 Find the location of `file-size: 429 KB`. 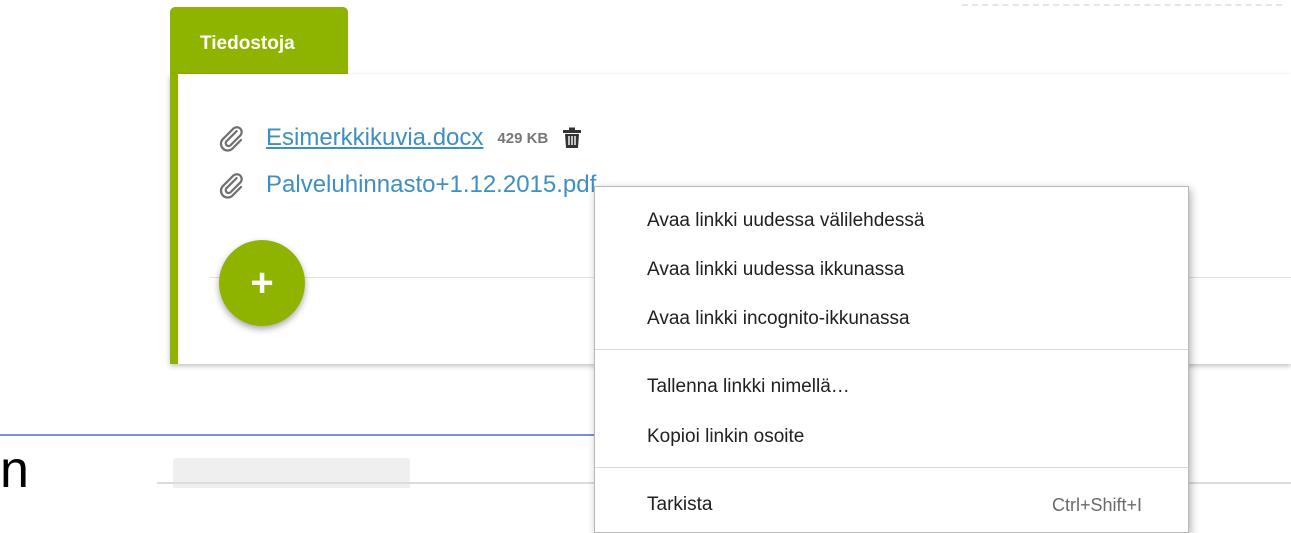

file-size: 429 KB is located at coordinates (523, 138).